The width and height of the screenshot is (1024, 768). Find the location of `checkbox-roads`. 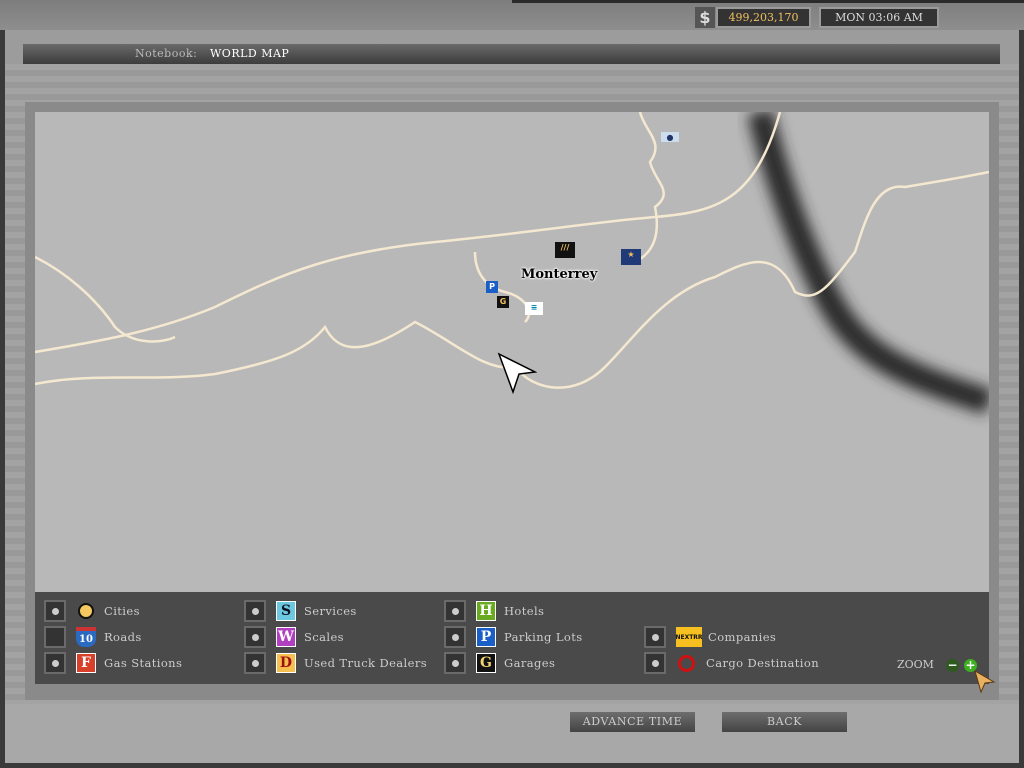

checkbox-roads is located at coordinates (55, 637).